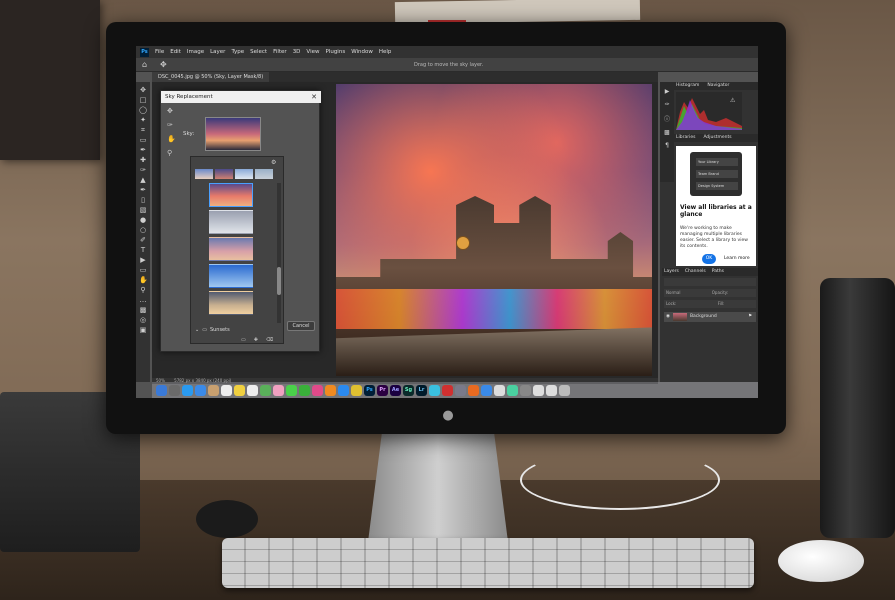  I want to click on history-brush-icon: ✒, so click(143, 190).